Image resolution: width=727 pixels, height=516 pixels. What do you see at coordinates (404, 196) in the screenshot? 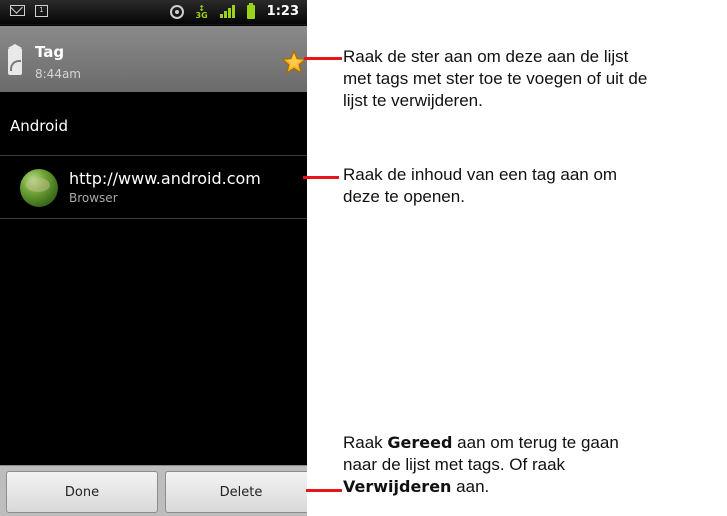
I see `content-annotation-line2: deze te openen.` at bounding box center [404, 196].